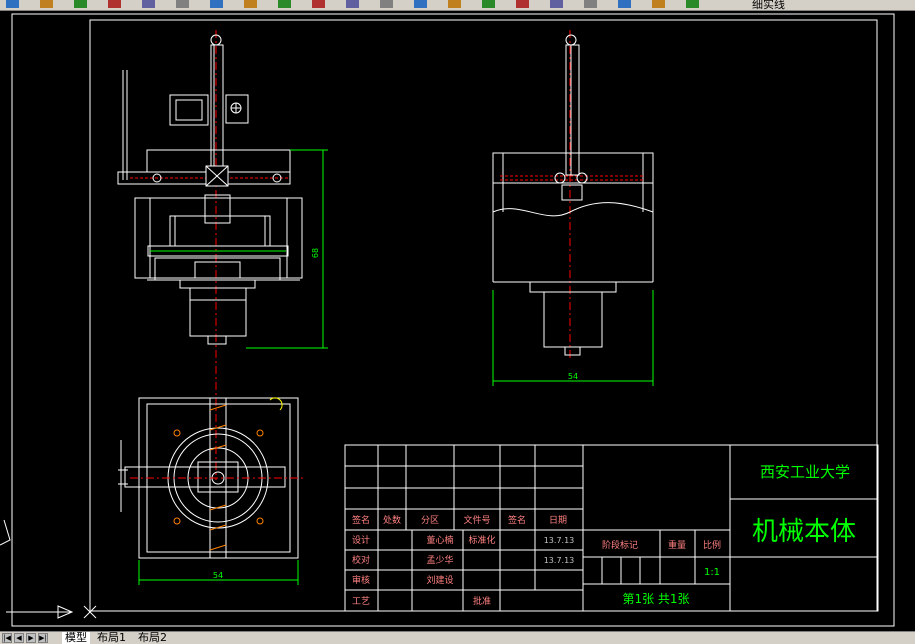 The image size is (915, 644). I want to click on scale-value: 1:1, so click(712, 572).